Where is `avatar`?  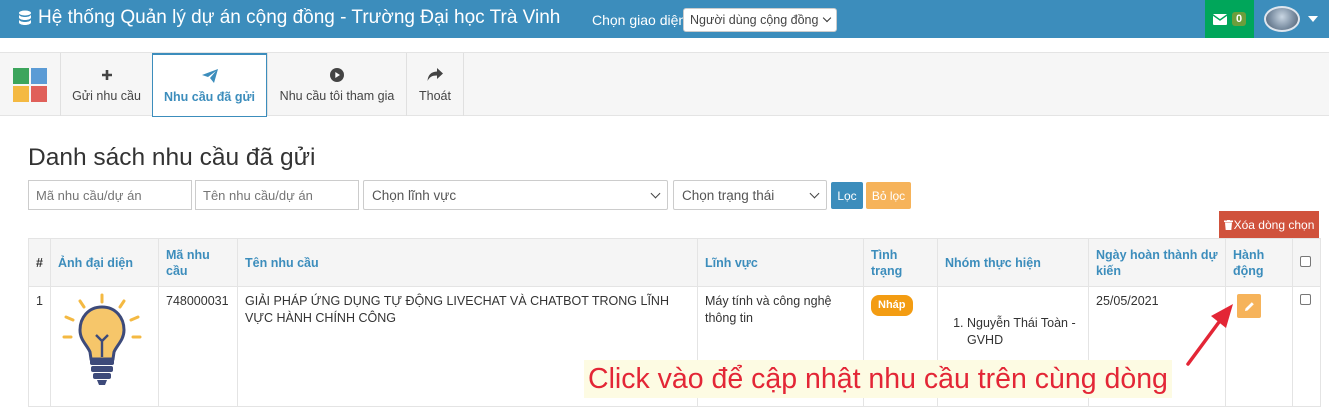 avatar is located at coordinates (1282, 19).